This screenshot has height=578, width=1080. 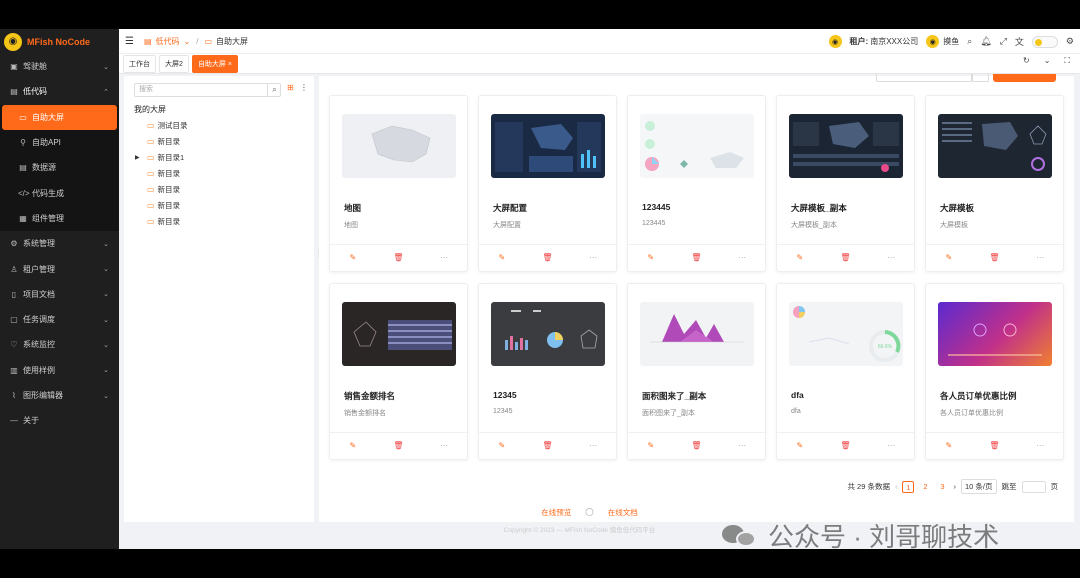 What do you see at coordinates (942, 487) in the screenshot?
I see `page-number: 3` at bounding box center [942, 487].